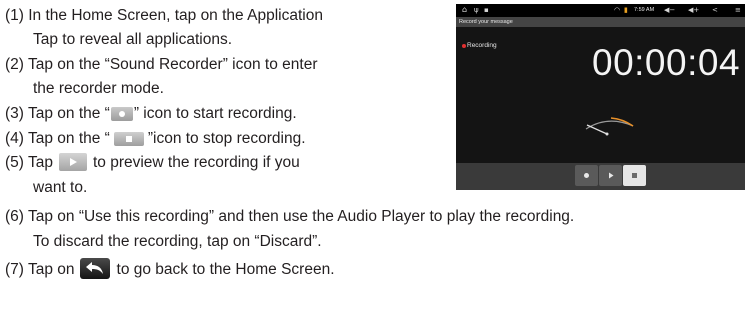 The height and width of the screenshot is (322, 745). What do you see at coordinates (121, 114) in the screenshot?
I see `record-icon` at bounding box center [121, 114].